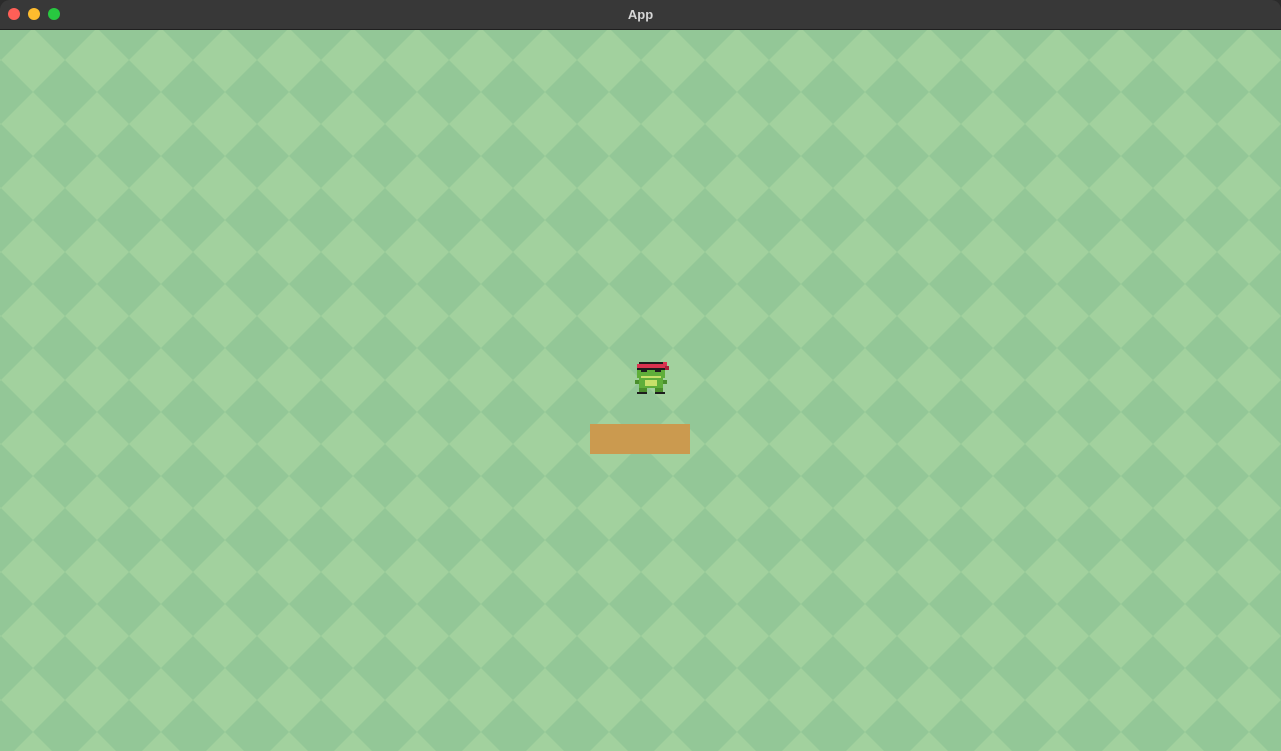 This screenshot has width=1281, height=751. I want to click on title-bar: App, so click(640, 15).